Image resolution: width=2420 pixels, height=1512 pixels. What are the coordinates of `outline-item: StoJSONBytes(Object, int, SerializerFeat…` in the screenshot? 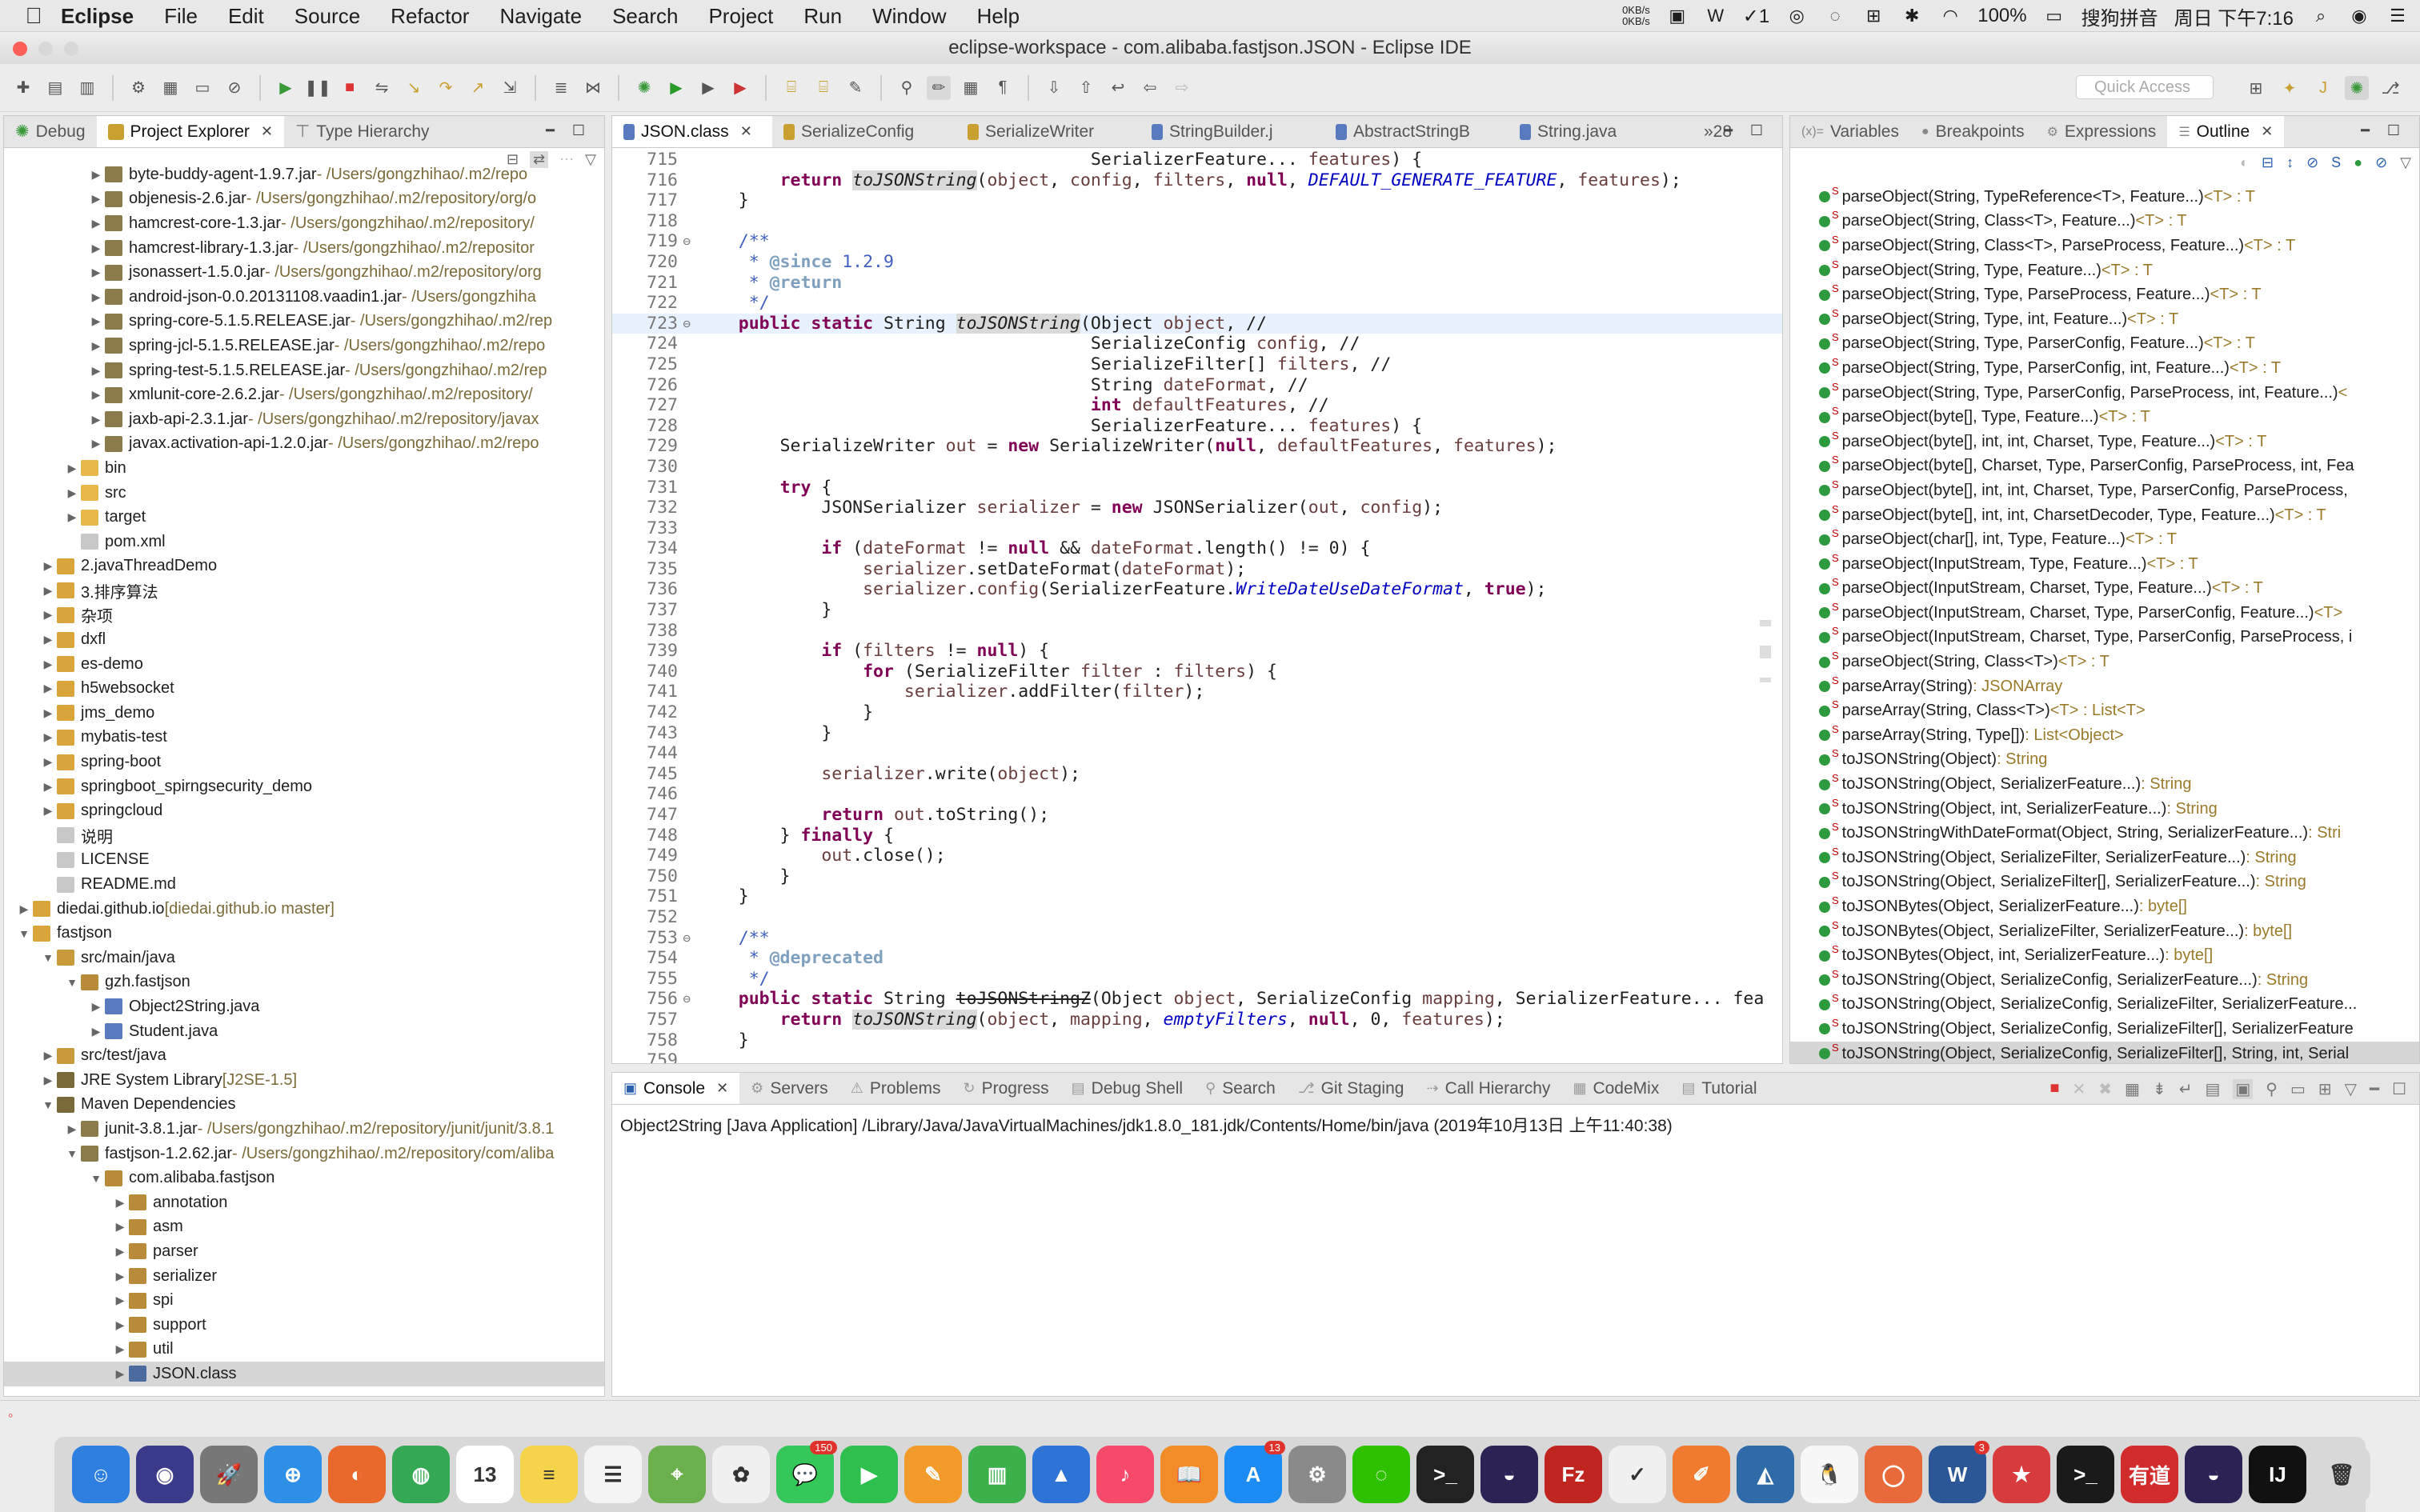 It's located at (2104, 955).